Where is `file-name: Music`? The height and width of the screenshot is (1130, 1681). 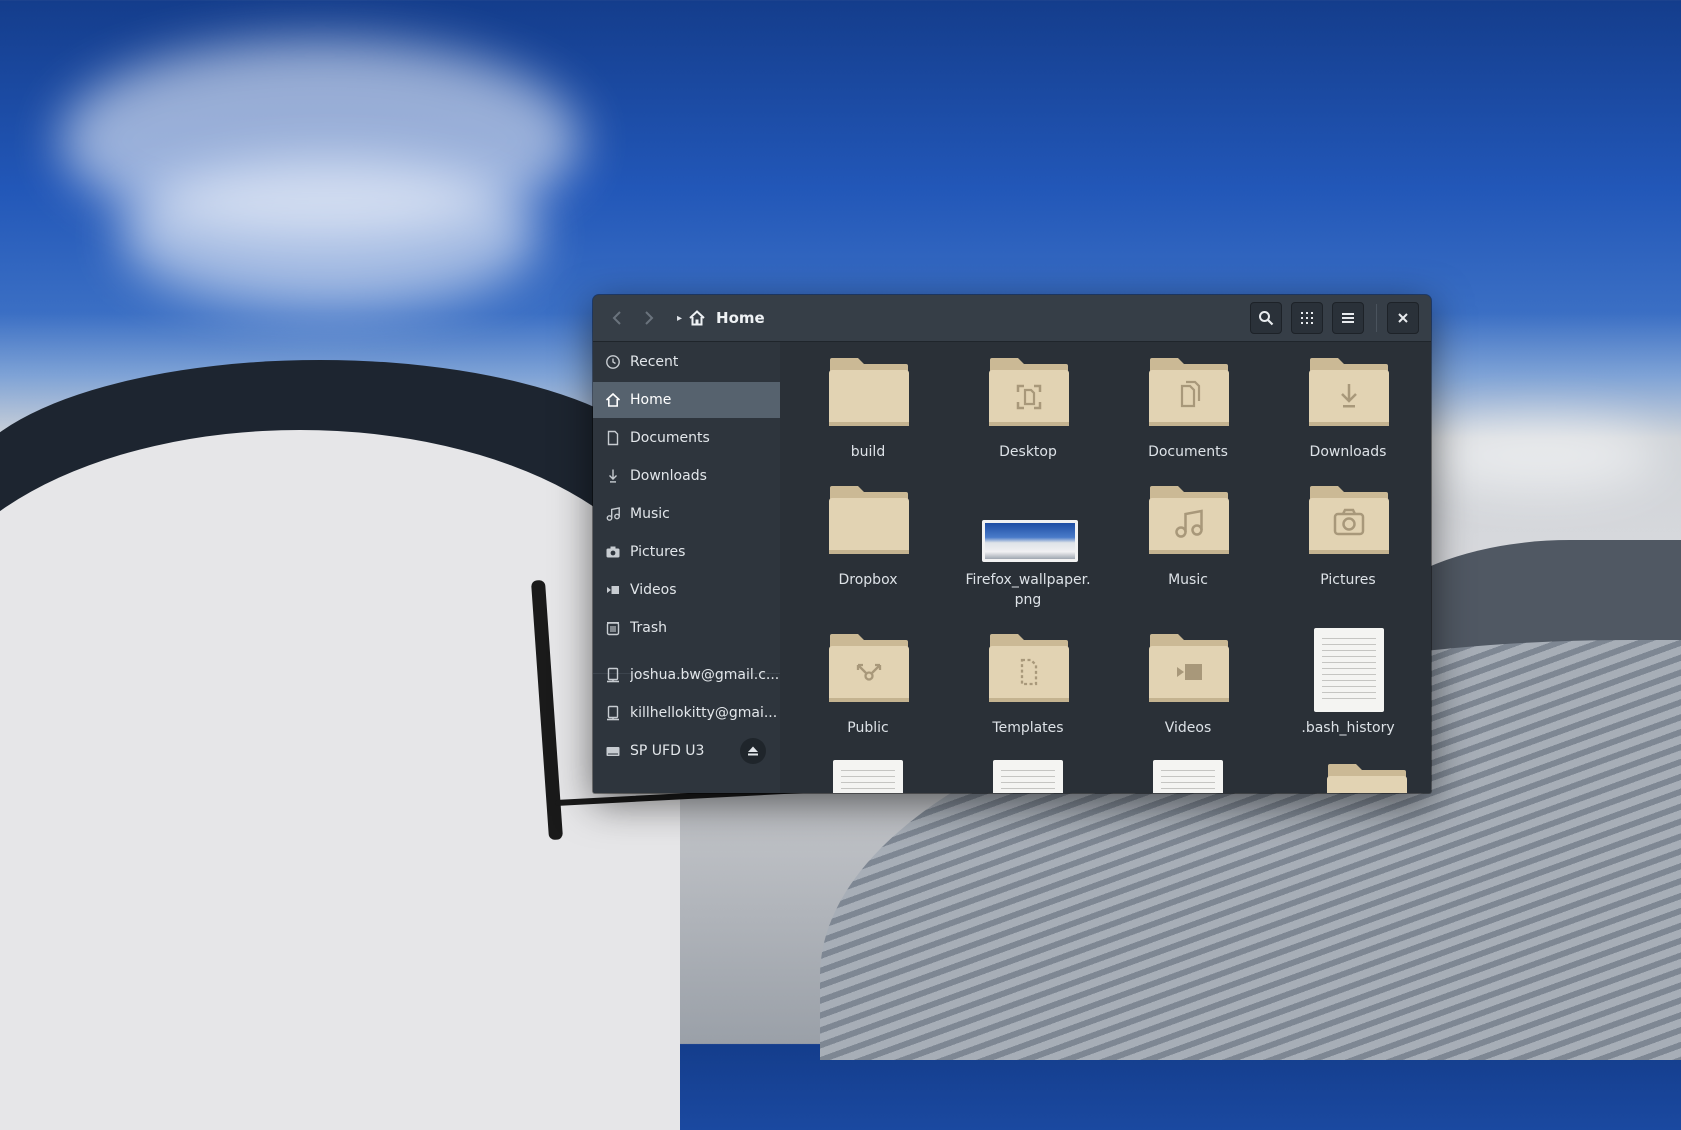
file-name: Music is located at coordinates (1188, 580).